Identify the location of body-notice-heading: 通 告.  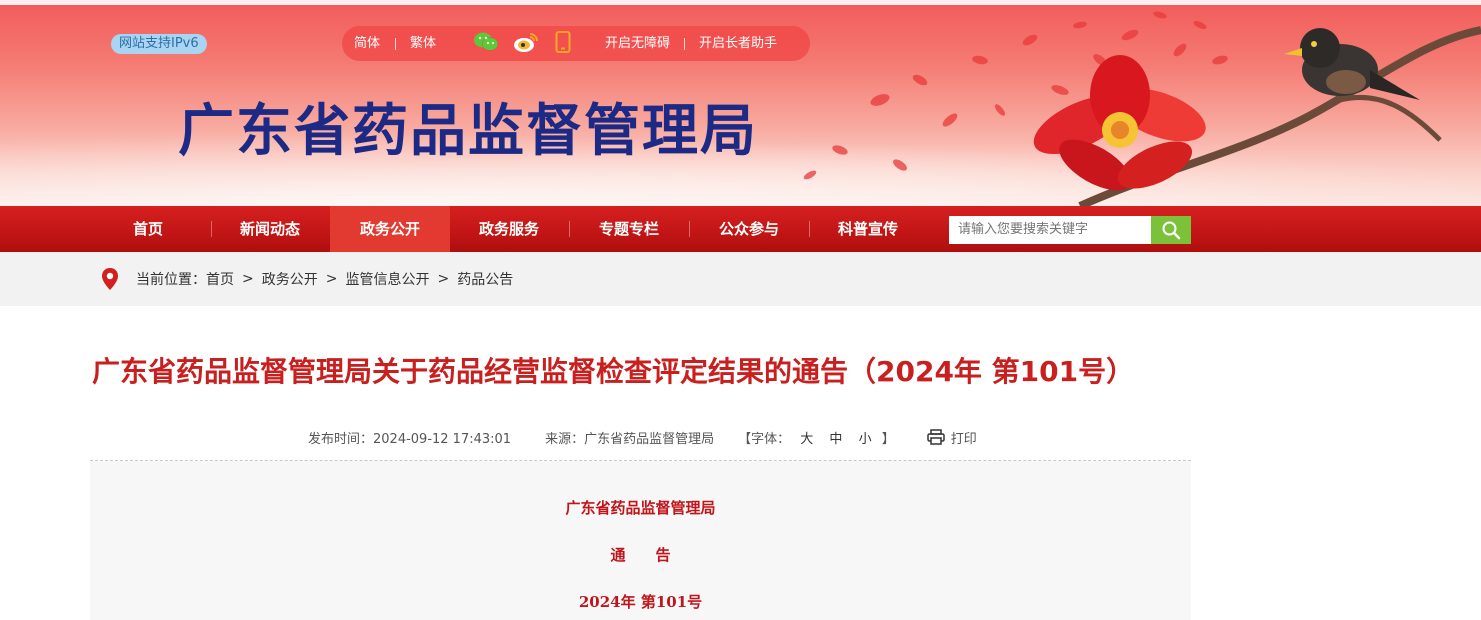
(640, 555).